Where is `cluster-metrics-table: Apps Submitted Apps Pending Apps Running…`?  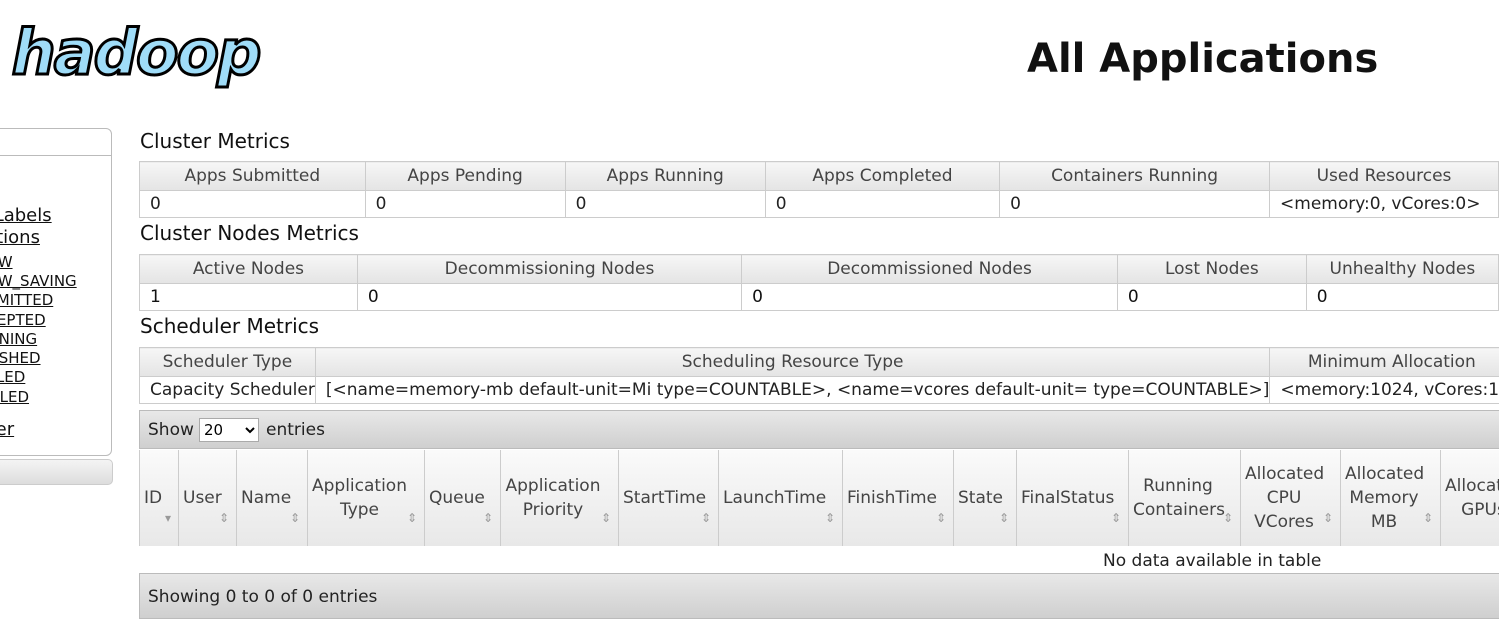 cluster-metrics-table: Apps Submitted Apps Pending Apps Running… is located at coordinates (819, 189).